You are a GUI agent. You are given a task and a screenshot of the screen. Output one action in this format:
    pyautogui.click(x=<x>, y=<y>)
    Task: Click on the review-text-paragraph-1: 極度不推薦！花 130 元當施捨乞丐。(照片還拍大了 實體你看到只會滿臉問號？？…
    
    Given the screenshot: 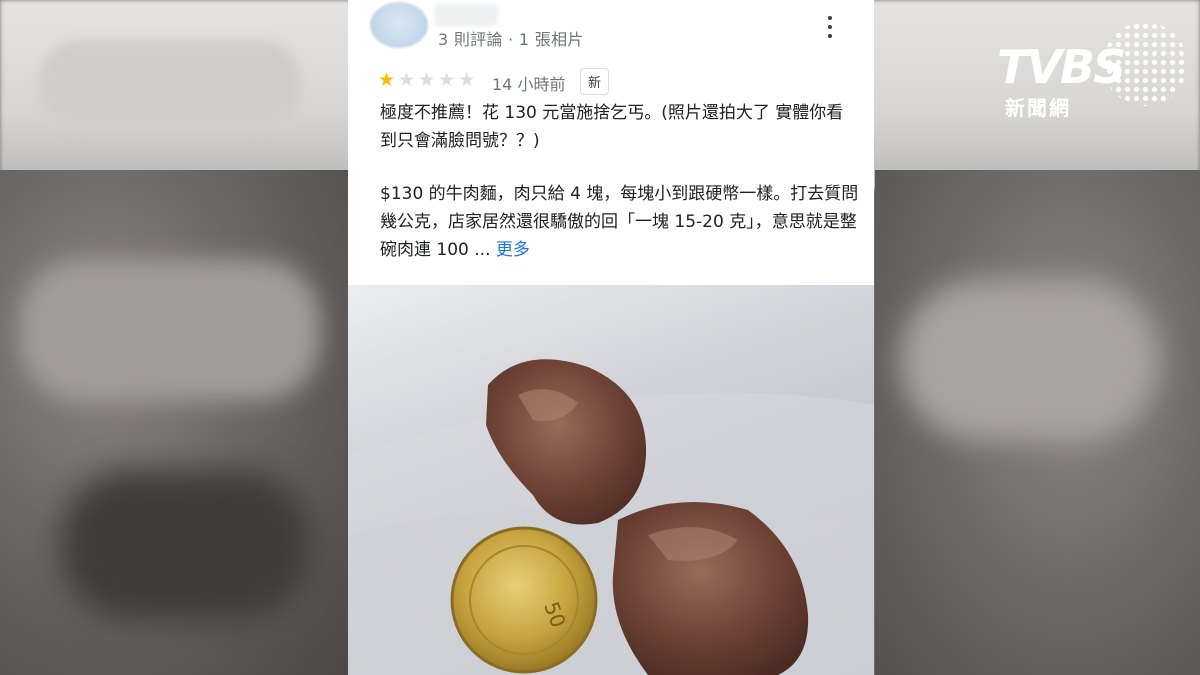 What is the action you would take?
    pyautogui.click(x=612, y=127)
    